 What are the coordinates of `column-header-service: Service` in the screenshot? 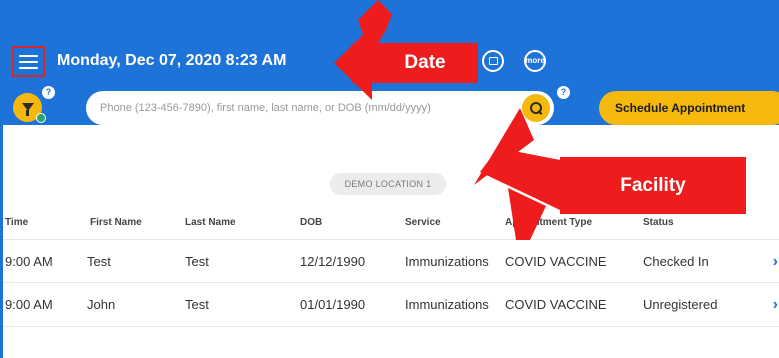 It's located at (423, 222).